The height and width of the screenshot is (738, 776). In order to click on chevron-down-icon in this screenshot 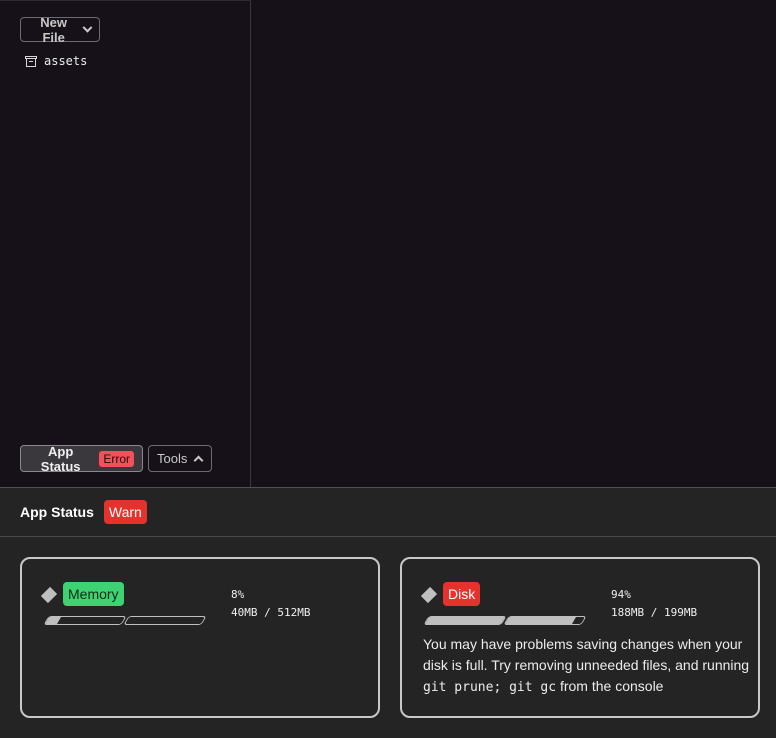, I will do `click(87, 27)`.